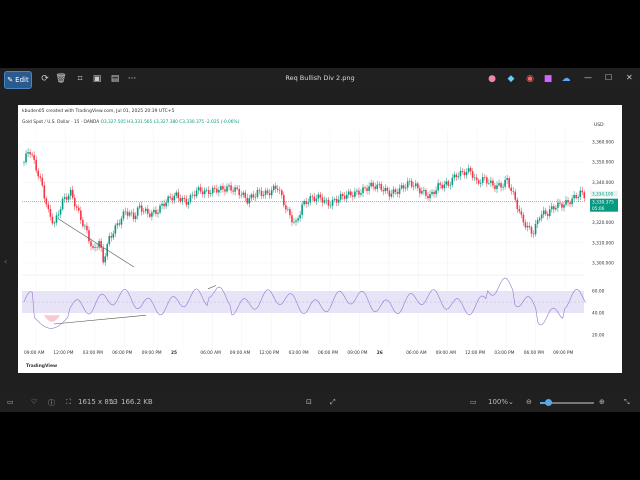 The height and width of the screenshot is (480, 640). Describe the element at coordinates (473, 402) in the screenshot. I see `fit-window-icon: ▭` at that location.